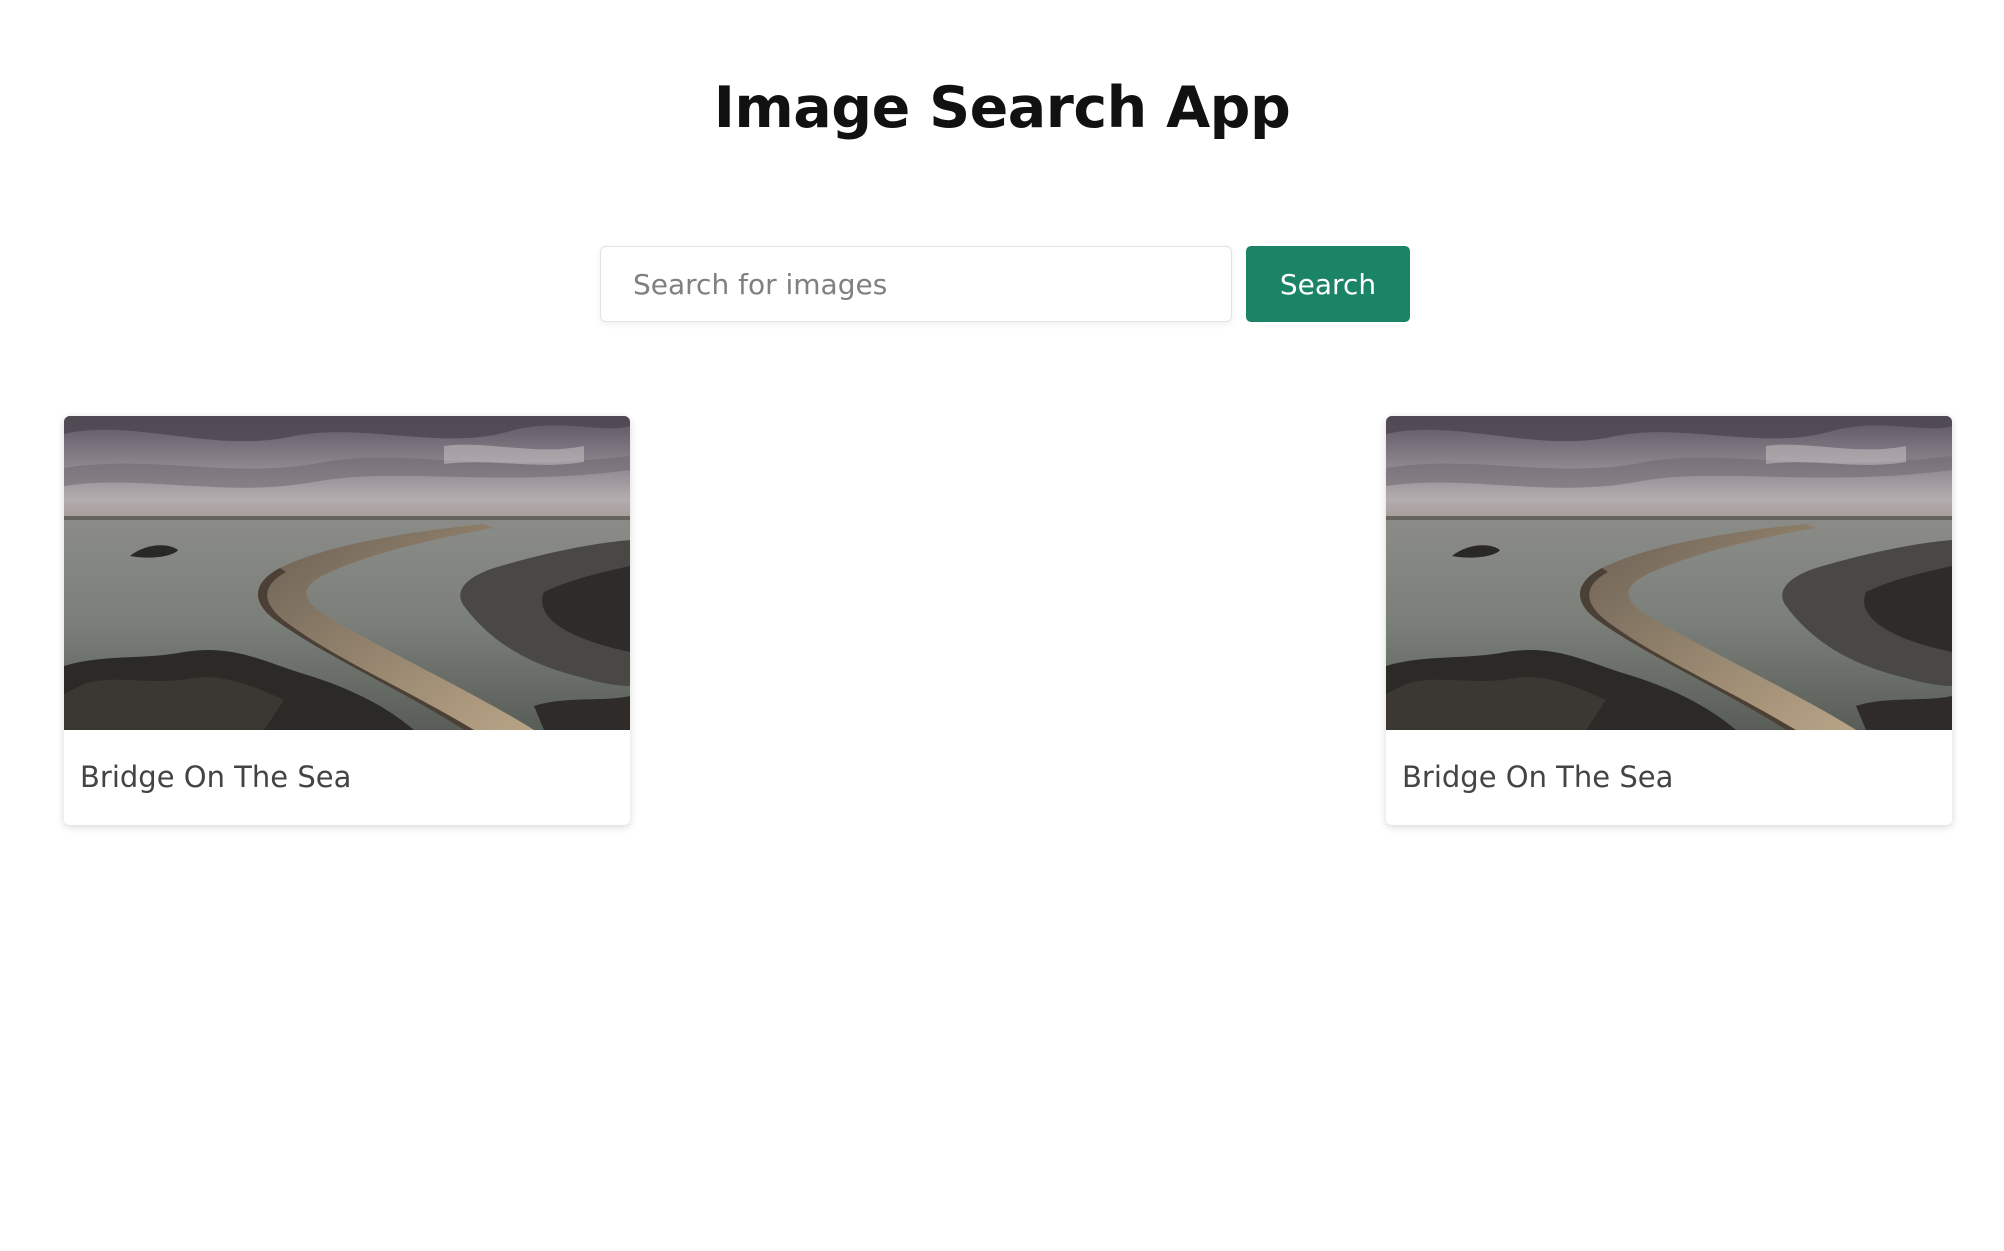  What do you see at coordinates (916, 284) in the screenshot?
I see `search-input` at bounding box center [916, 284].